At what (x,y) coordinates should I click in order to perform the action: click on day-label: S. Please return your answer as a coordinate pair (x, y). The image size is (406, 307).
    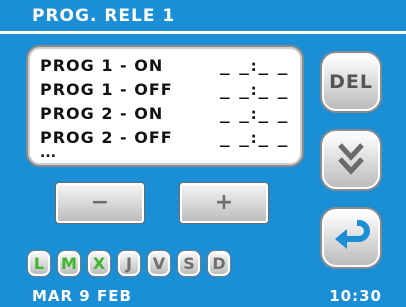
    Looking at the image, I should click on (189, 263).